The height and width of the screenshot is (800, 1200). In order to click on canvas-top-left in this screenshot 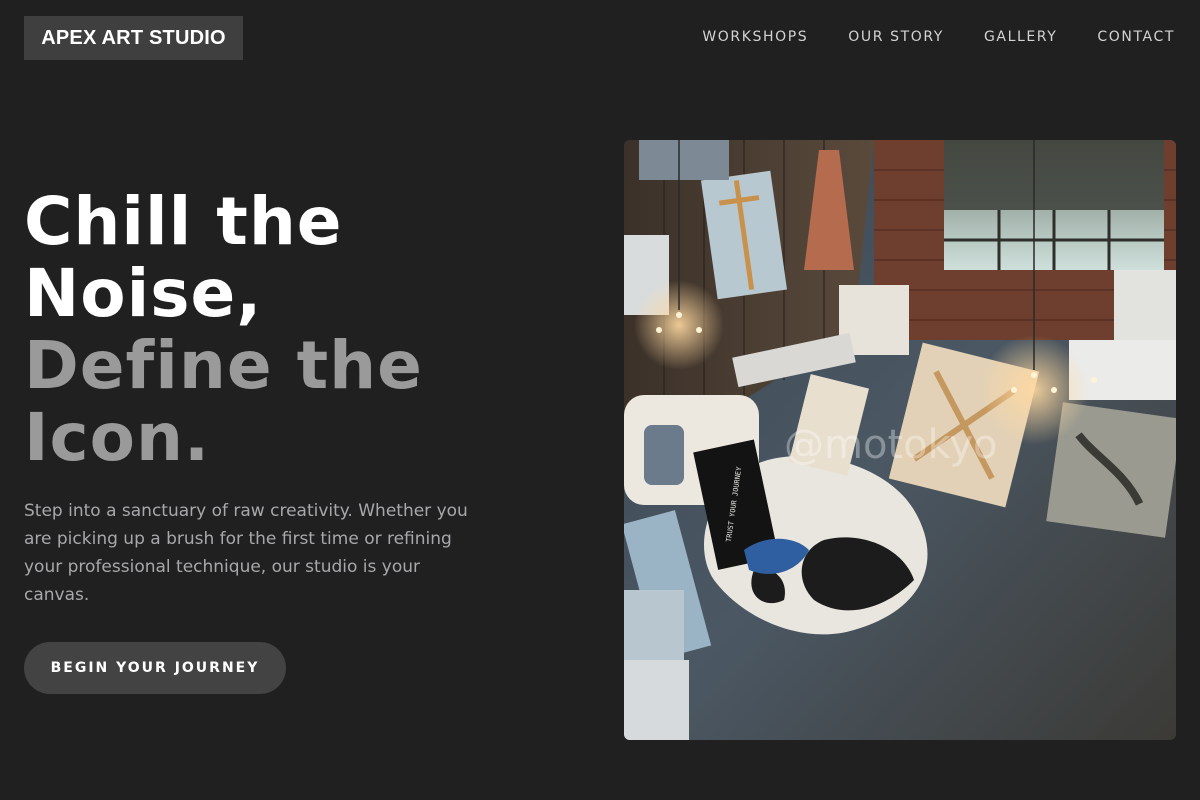, I will do `click(684, 160)`.